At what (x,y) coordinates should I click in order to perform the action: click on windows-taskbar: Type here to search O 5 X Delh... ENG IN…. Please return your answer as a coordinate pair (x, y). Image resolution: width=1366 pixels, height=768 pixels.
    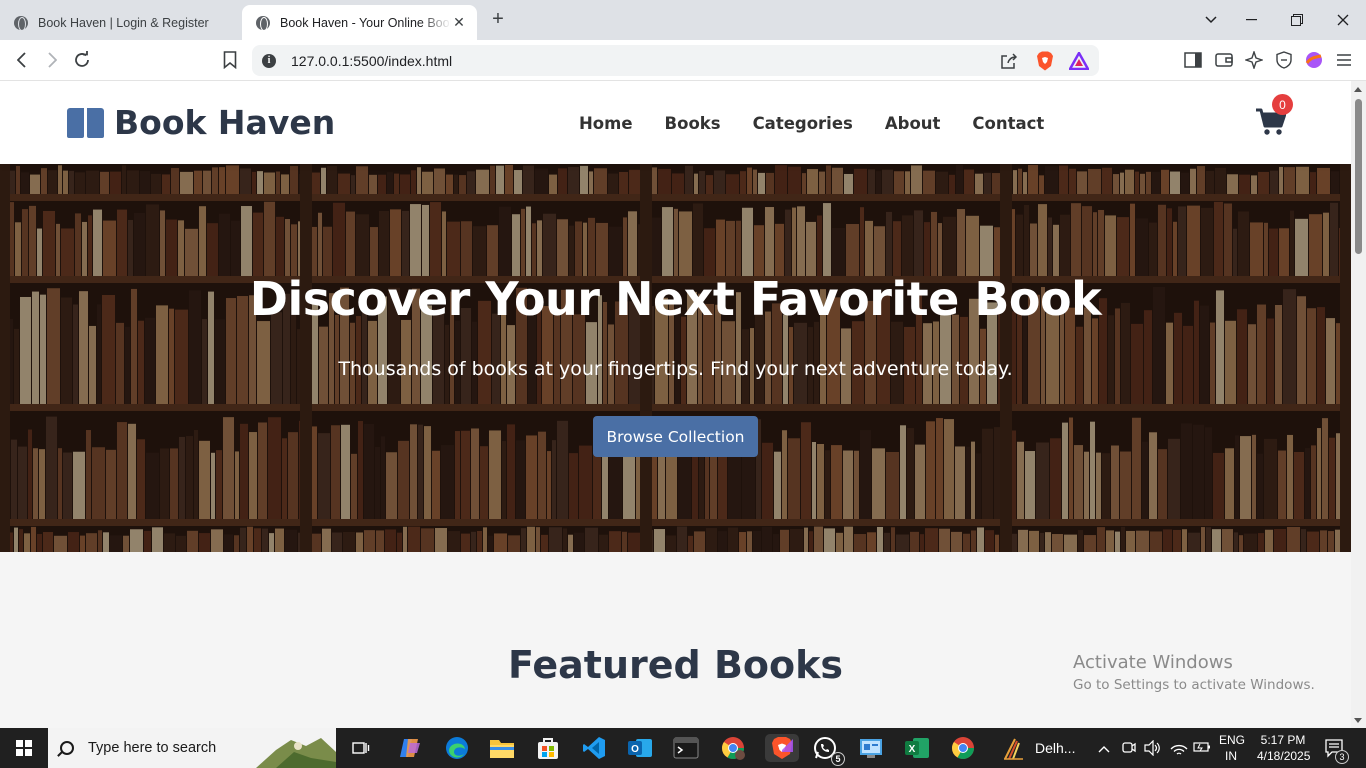
    Looking at the image, I should click on (683, 748).